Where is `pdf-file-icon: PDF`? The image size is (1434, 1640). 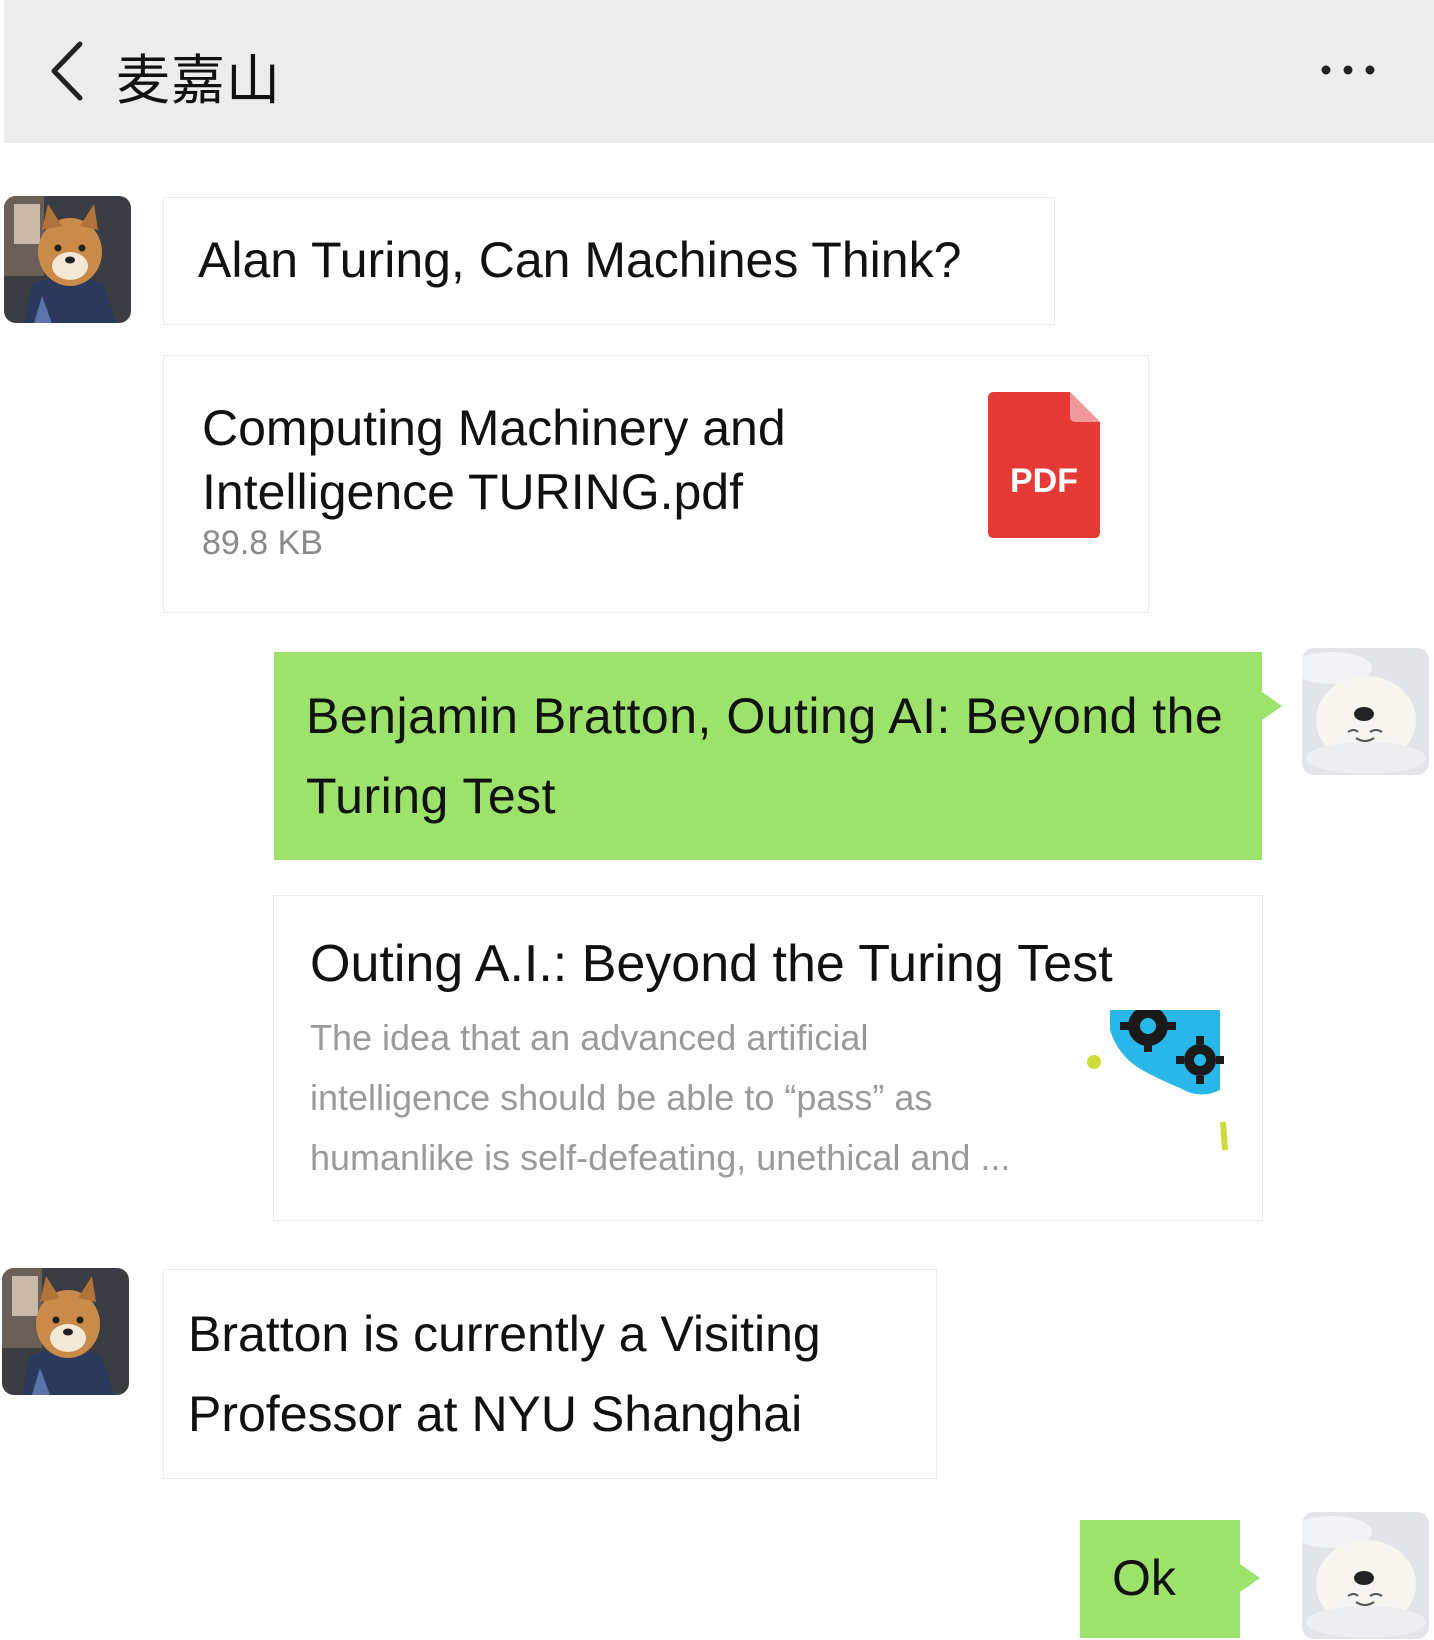 pdf-file-icon: PDF is located at coordinates (1044, 465).